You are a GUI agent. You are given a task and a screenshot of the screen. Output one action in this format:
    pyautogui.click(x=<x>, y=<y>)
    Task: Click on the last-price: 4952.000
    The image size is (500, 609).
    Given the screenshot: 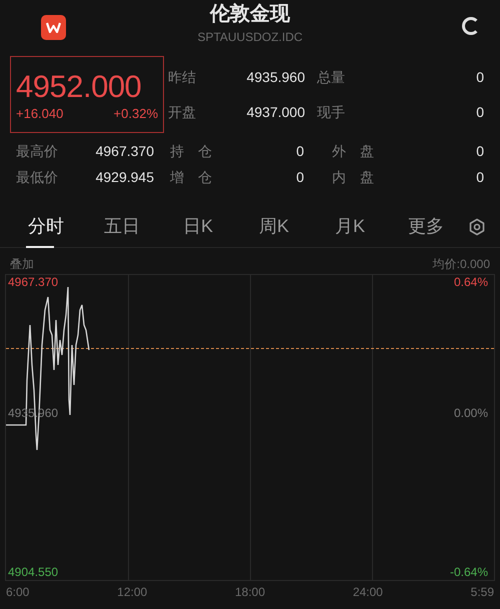 What is the action you would take?
    pyautogui.click(x=79, y=87)
    